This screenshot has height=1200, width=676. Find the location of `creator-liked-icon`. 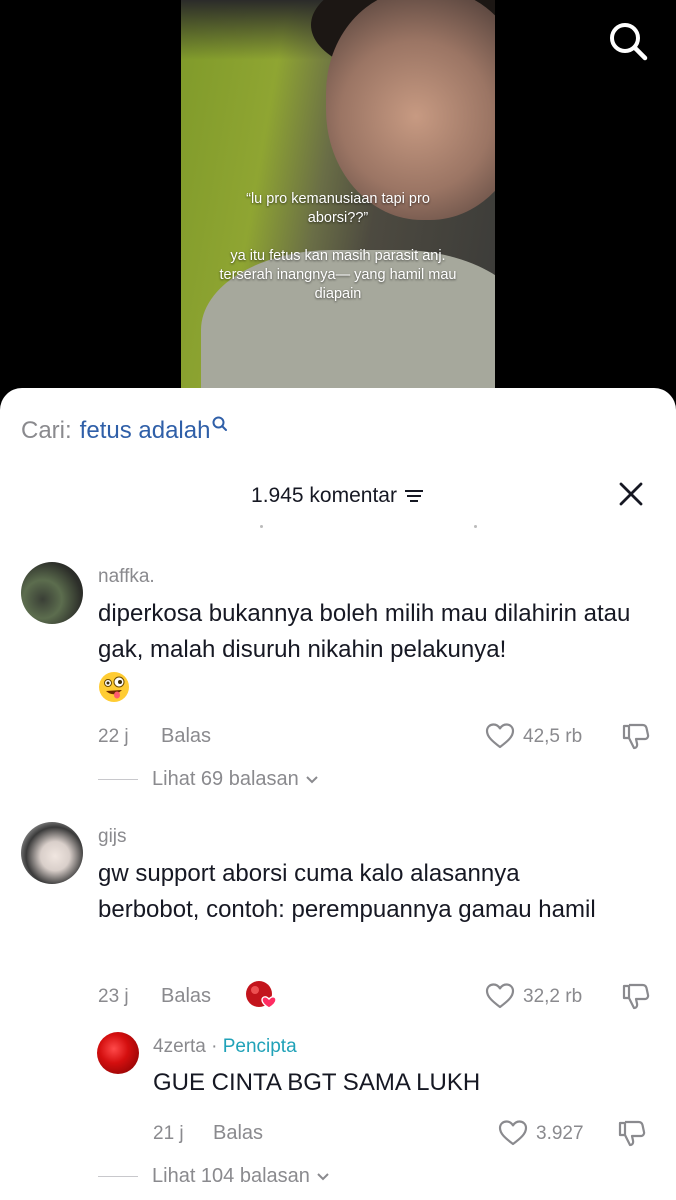

creator-liked-icon is located at coordinates (261, 995).